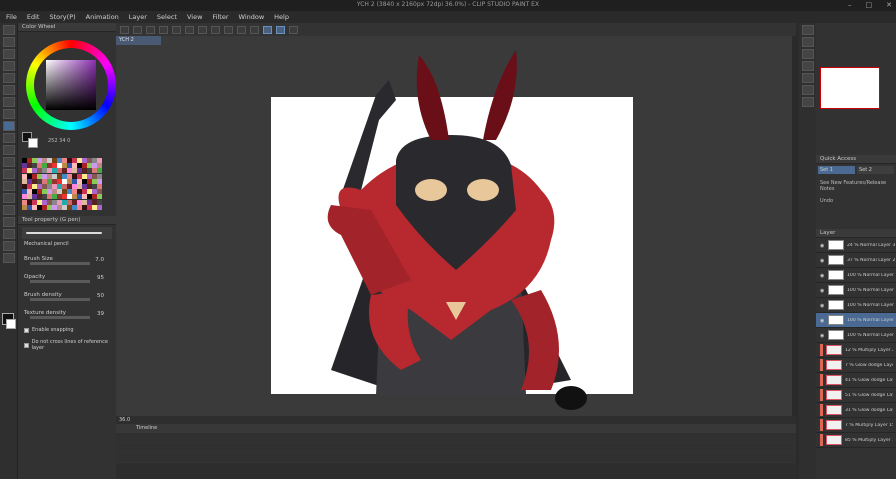 The height and width of the screenshot is (479, 896). Describe the element at coordinates (9, 246) in the screenshot. I see `balloon-tool-icon` at that location.